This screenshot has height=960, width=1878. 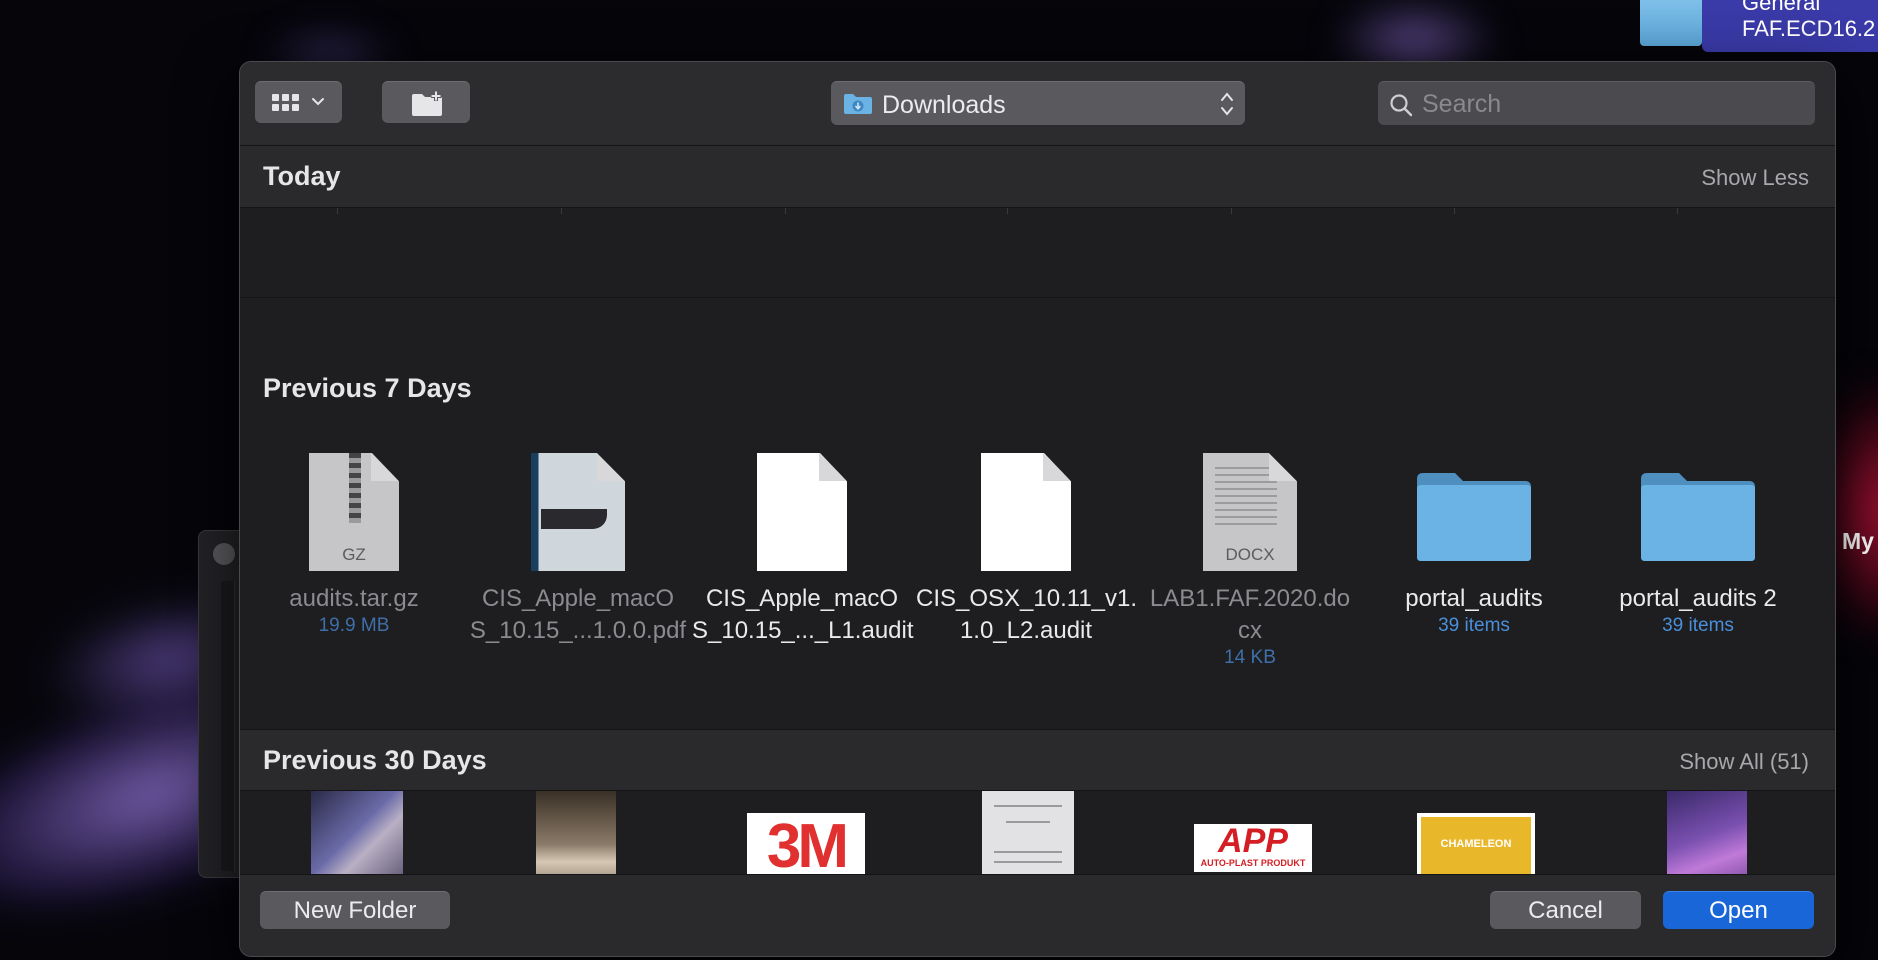 What do you see at coordinates (375, 760) in the screenshot?
I see `section-title: Previous 30 Days` at bounding box center [375, 760].